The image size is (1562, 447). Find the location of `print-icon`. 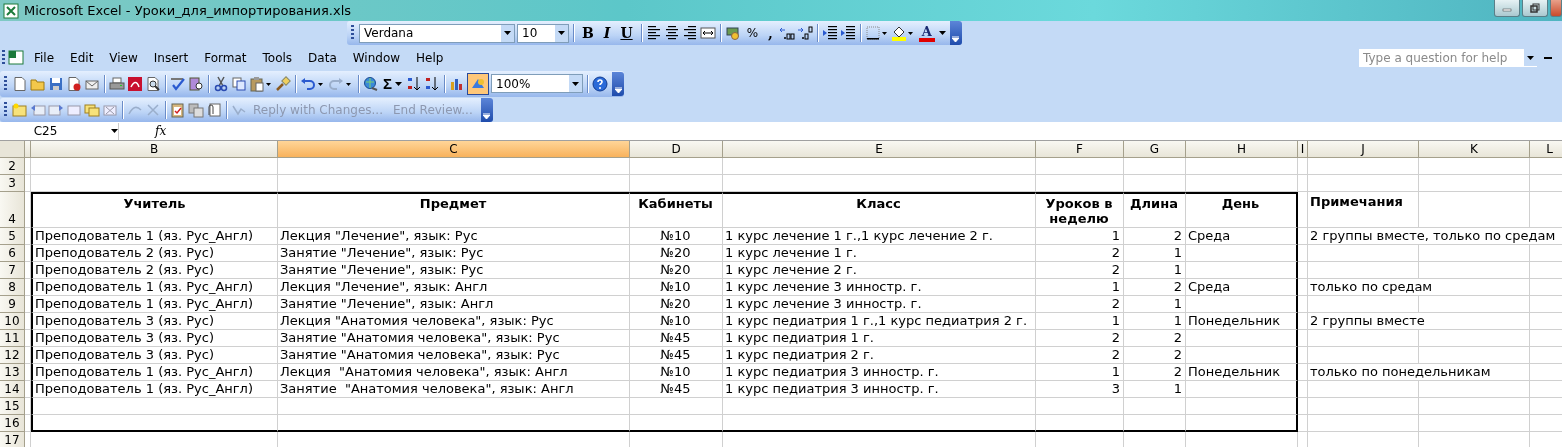

print-icon is located at coordinates (117, 83).